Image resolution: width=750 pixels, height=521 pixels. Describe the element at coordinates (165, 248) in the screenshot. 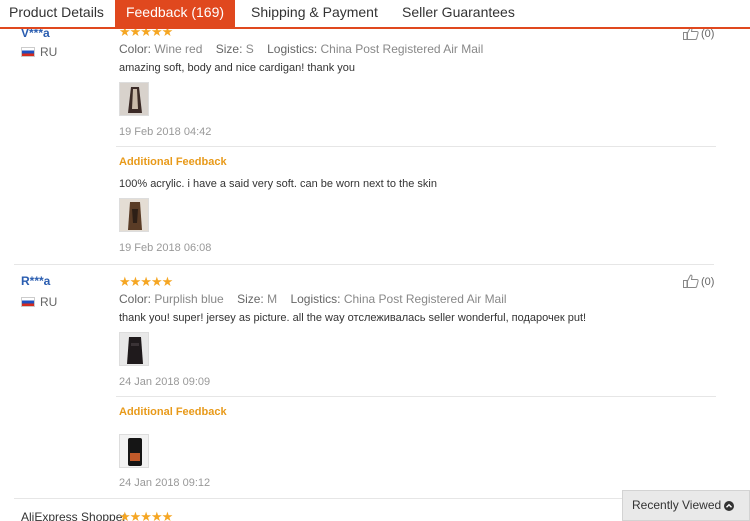

I see `additional-feedback-date: 19 Feb 2018 06:08` at that location.